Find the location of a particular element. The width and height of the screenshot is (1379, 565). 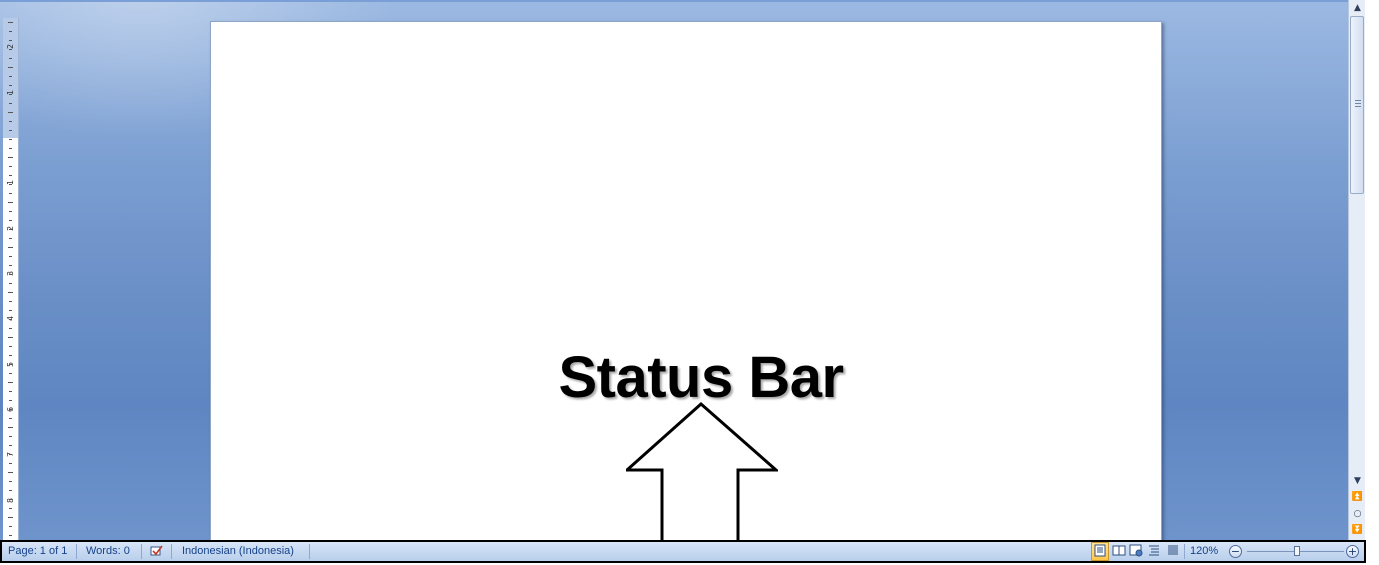

zoom-level: 120% is located at coordinates (1204, 551).